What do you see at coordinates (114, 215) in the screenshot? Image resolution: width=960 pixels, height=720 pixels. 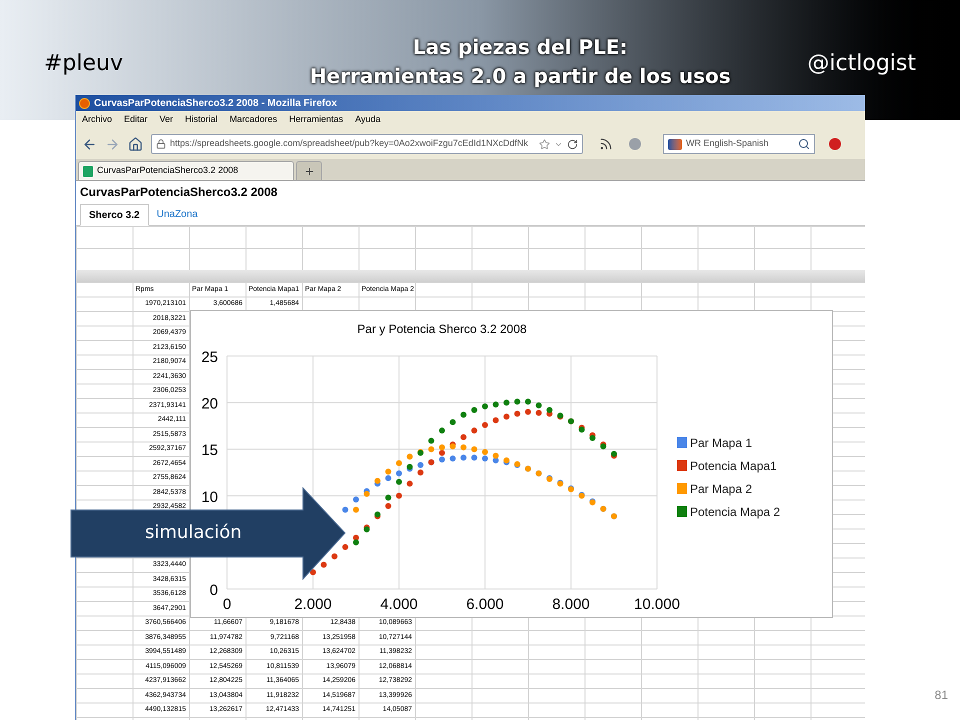 I see `sheet-tab: Sherco 3.2` at bounding box center [114, 215].